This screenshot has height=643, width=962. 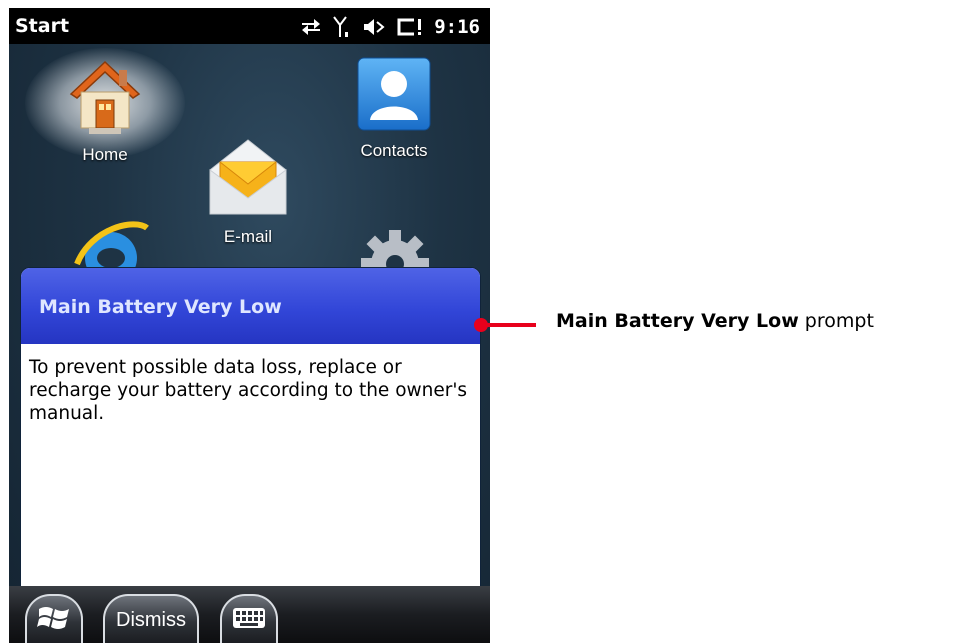 I want to click on callout-label: Main Battery Very Low prompt, so click(x=715, y=321).